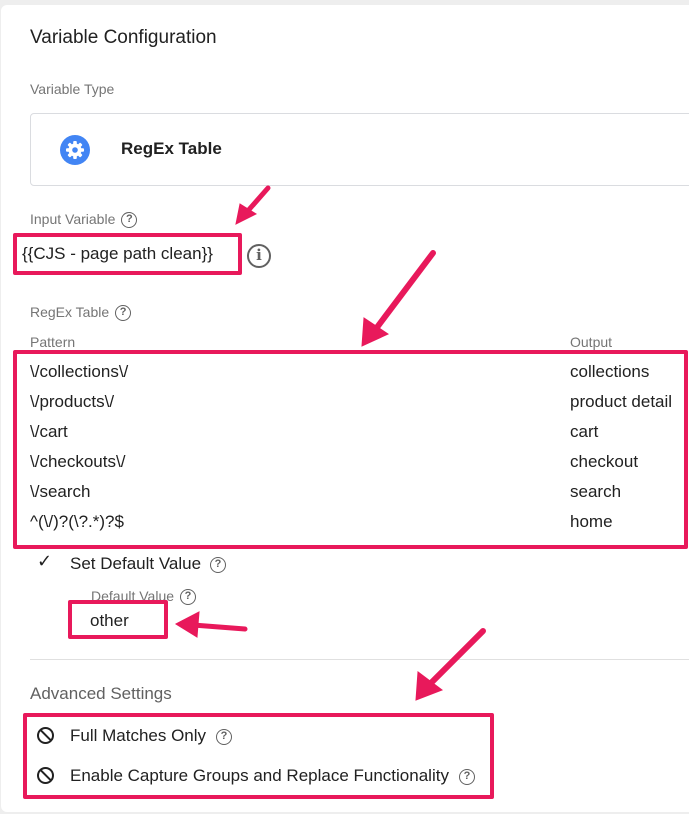 The width and height of the screenshot is (689, 814). Describe the element at coordinates (404, 291) in the screenshot. I see `arrow-regex-table` at that location.